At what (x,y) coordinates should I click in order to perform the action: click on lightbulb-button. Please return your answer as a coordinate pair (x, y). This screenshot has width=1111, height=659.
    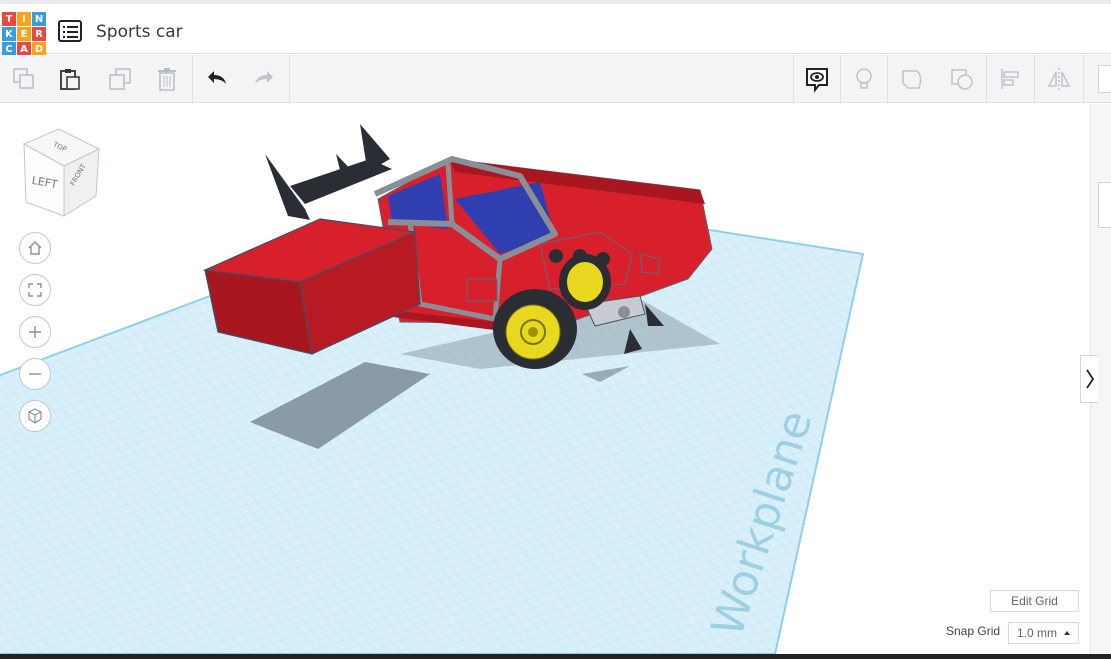
    Looking at the image, I should click on (864, 79).